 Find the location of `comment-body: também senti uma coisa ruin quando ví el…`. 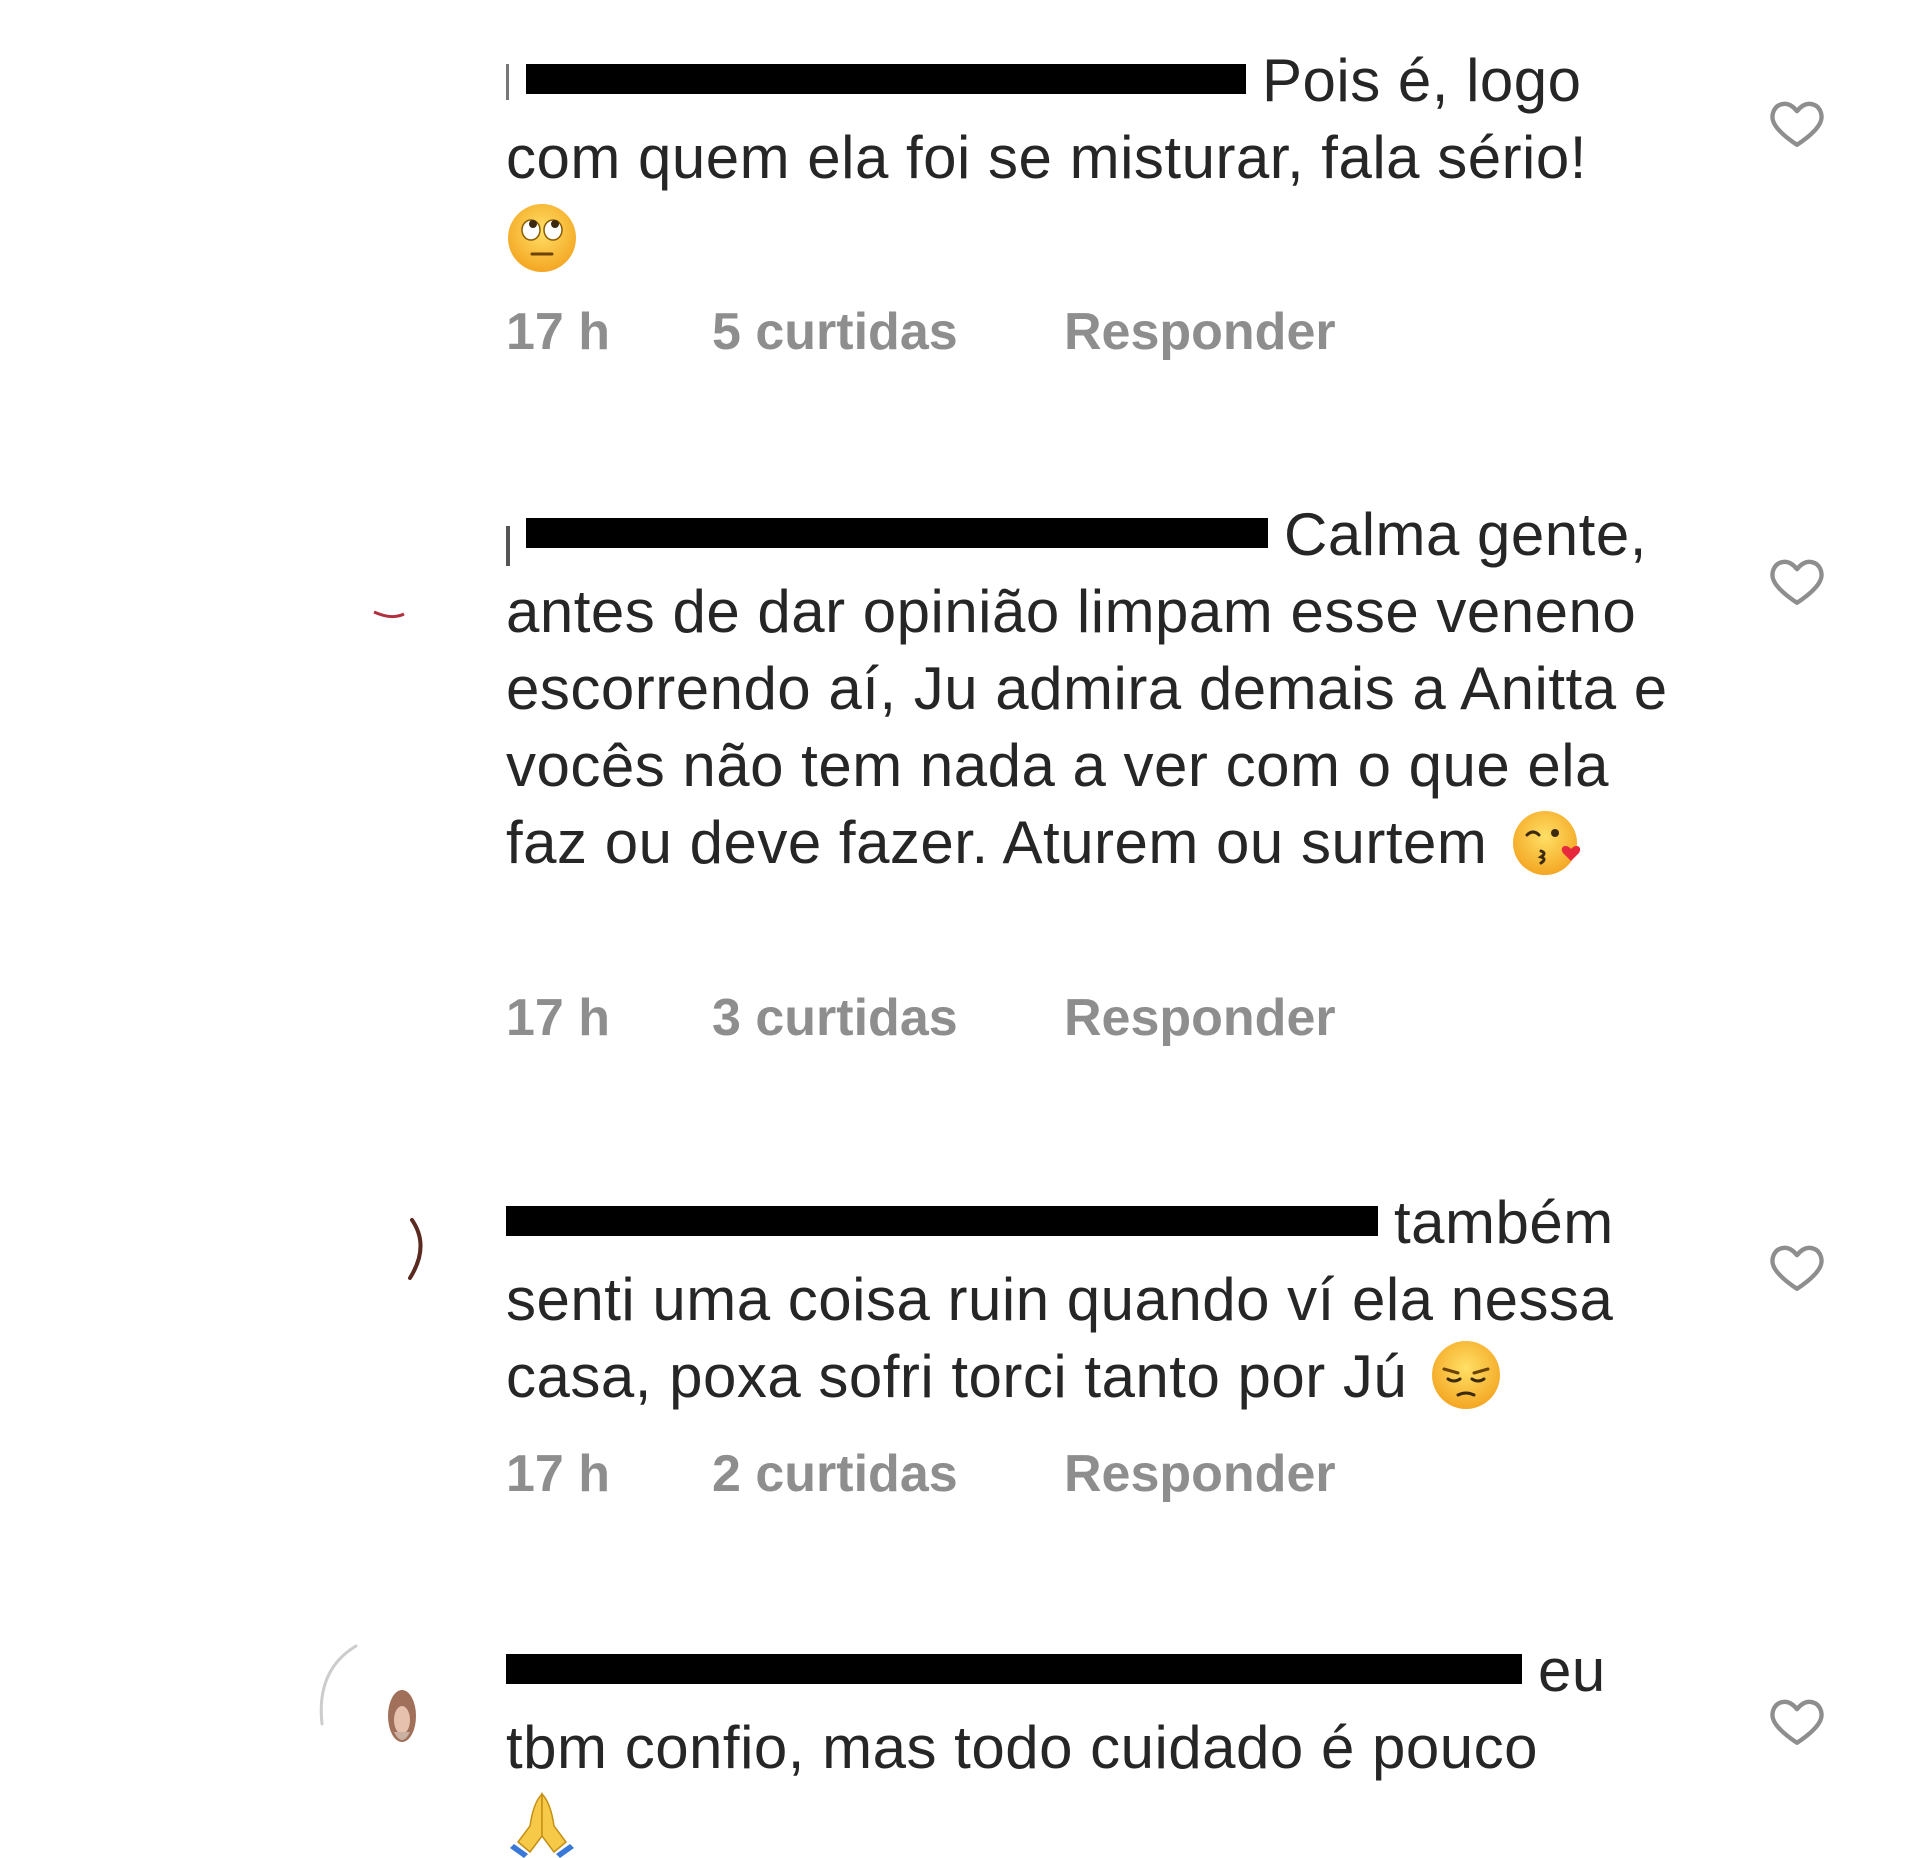

comment-body: também senti uma coisa ruin quando ví el… is located at coordinates (1106, 1299).